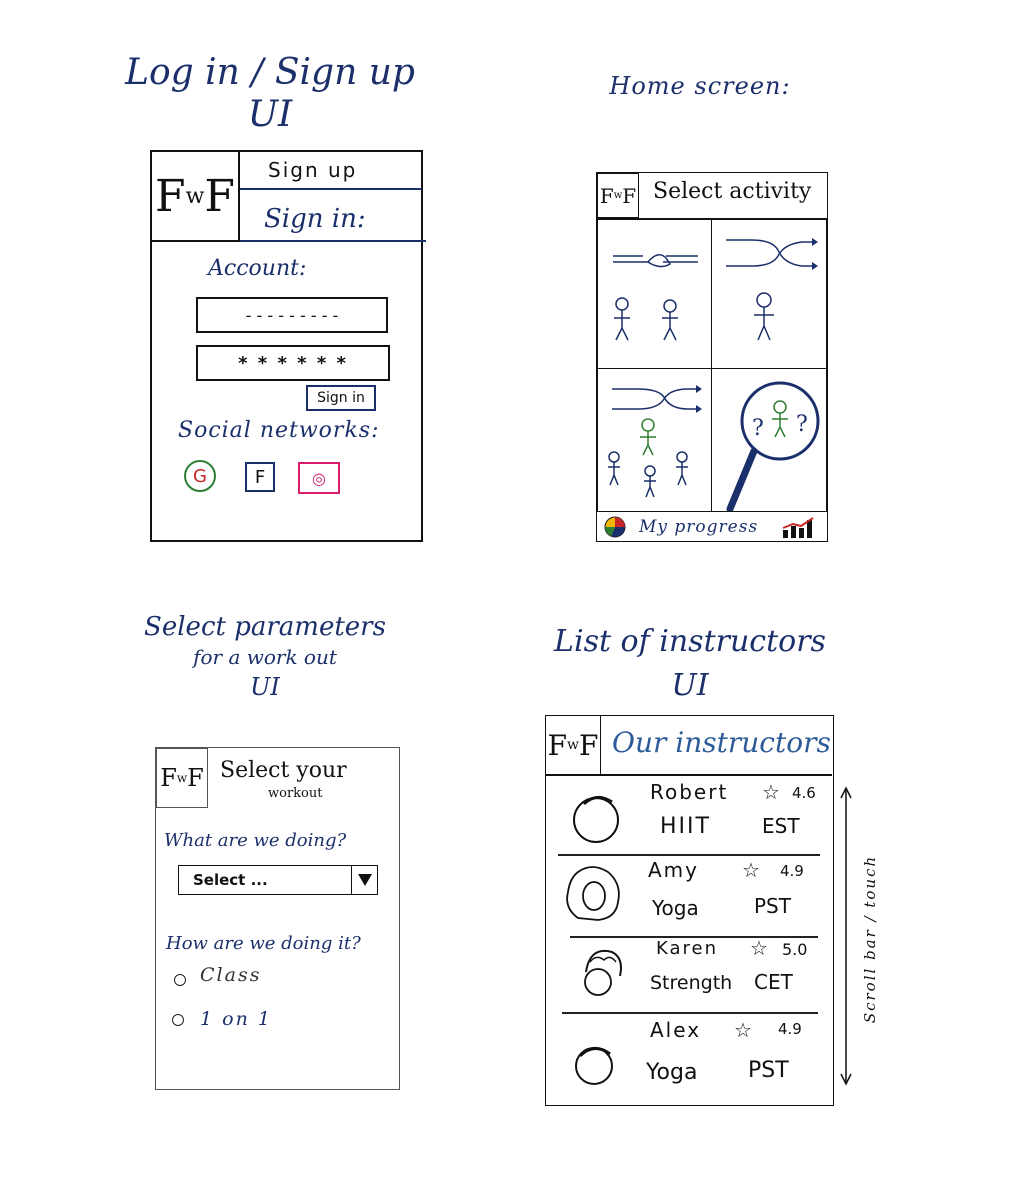  What do you see at coordinates (687, 948) in the screenshot?
I see `instructor-name: Karen` at bounding box center [687, 948].